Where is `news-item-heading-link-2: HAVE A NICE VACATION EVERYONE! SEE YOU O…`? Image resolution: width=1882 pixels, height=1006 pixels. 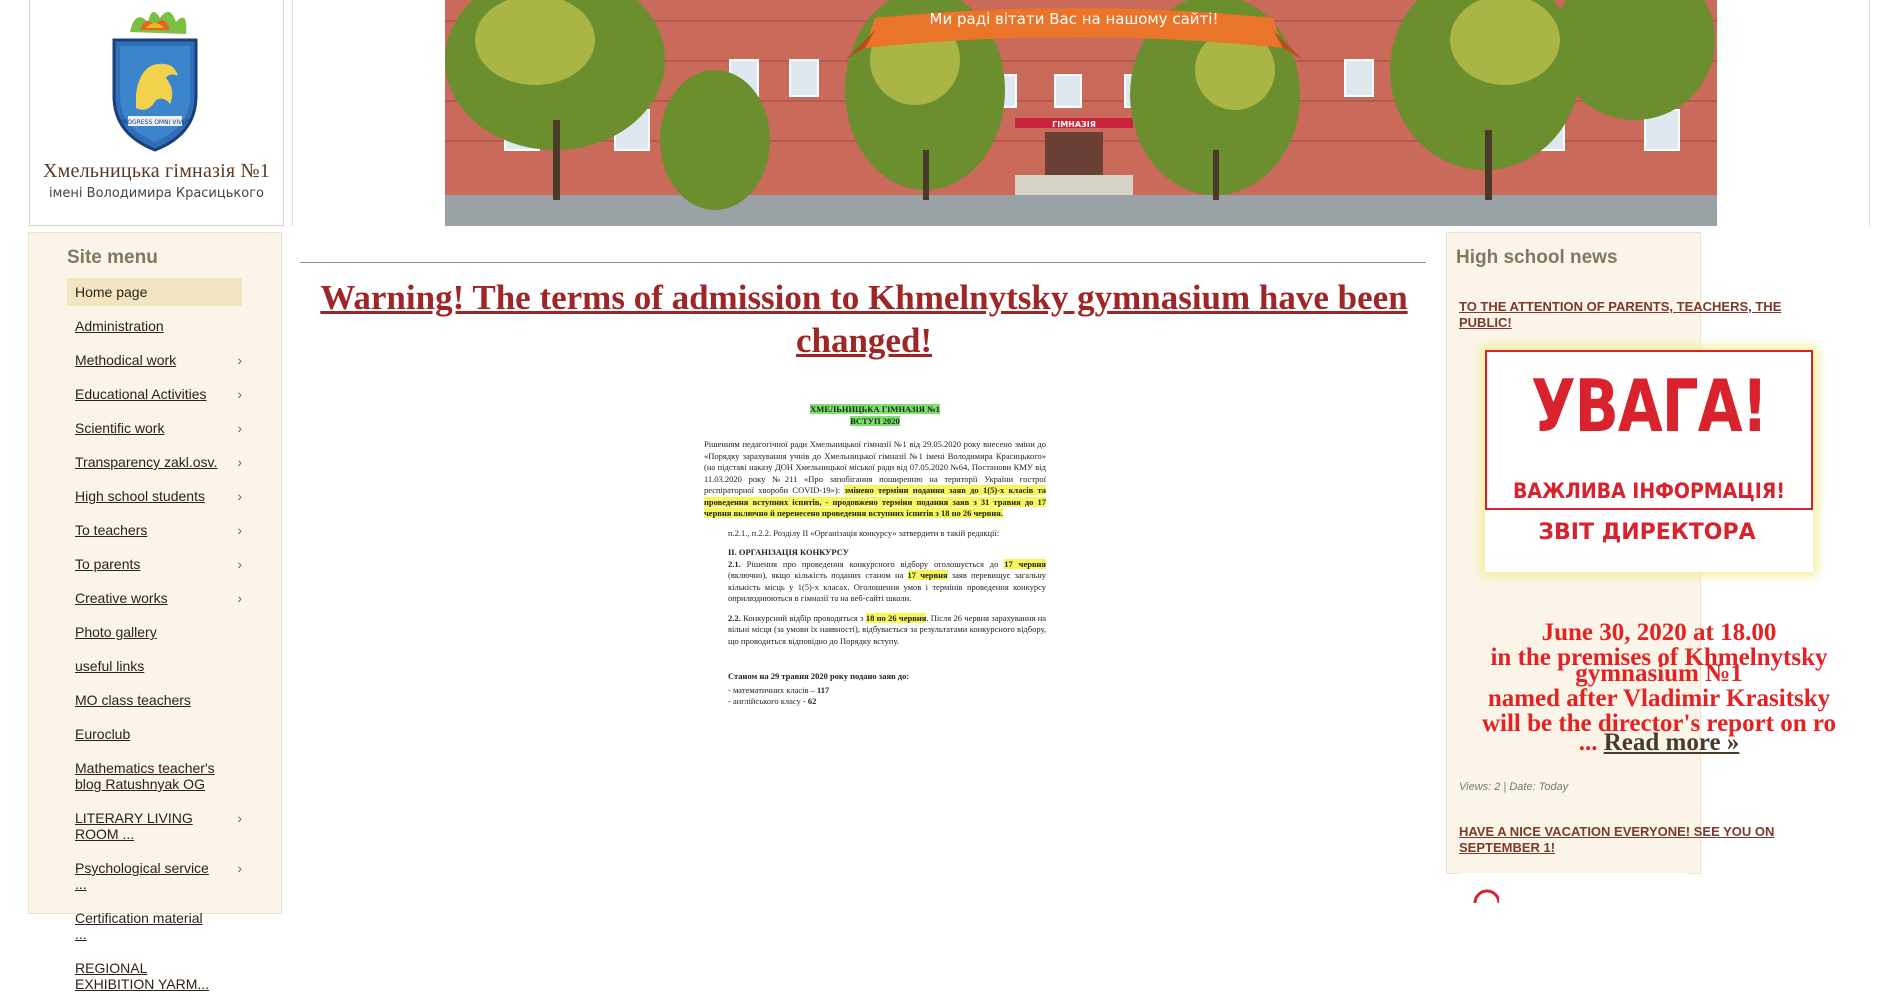 news-item-heading-link-2: HAVE A NICE VACATION EVERYONE! SEE YOU O… is located at coordinates (1639, 840).